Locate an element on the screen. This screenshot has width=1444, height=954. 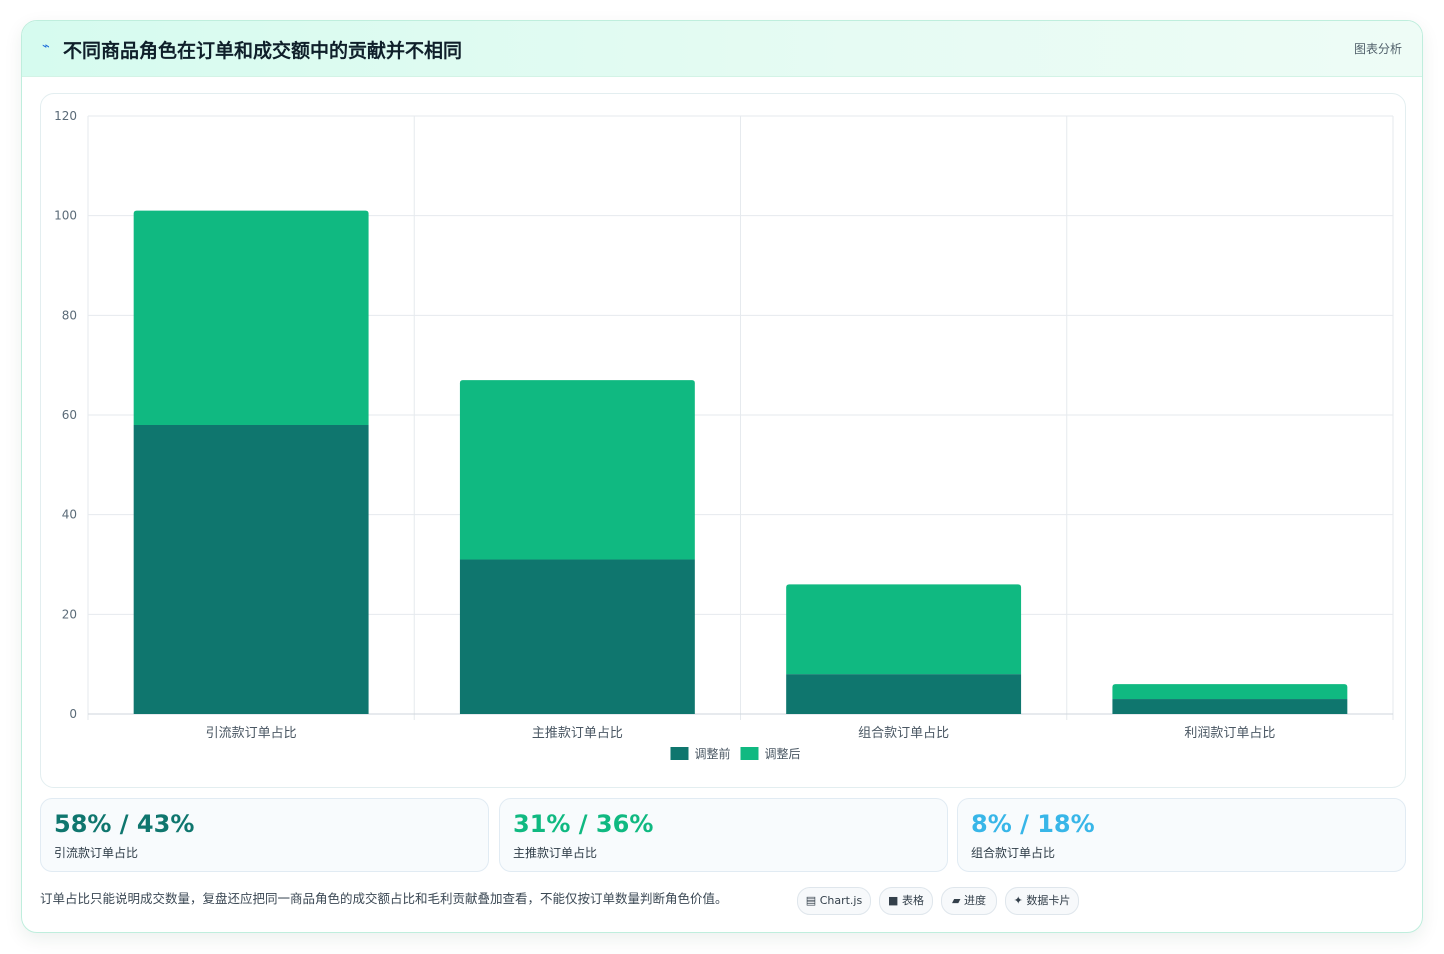
pill-data-card: ✦ 数据卡片 is located at coordinates (1042, 901).